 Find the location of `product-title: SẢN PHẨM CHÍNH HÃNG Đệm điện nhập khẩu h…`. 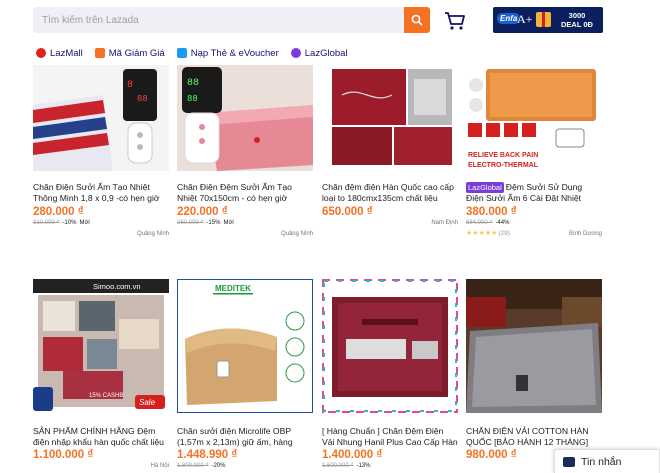

product-title: SẢN PHẨM CHÍNH HÃNG Đệm điện nhập khẩu h… is located at coordinates (101, 437).